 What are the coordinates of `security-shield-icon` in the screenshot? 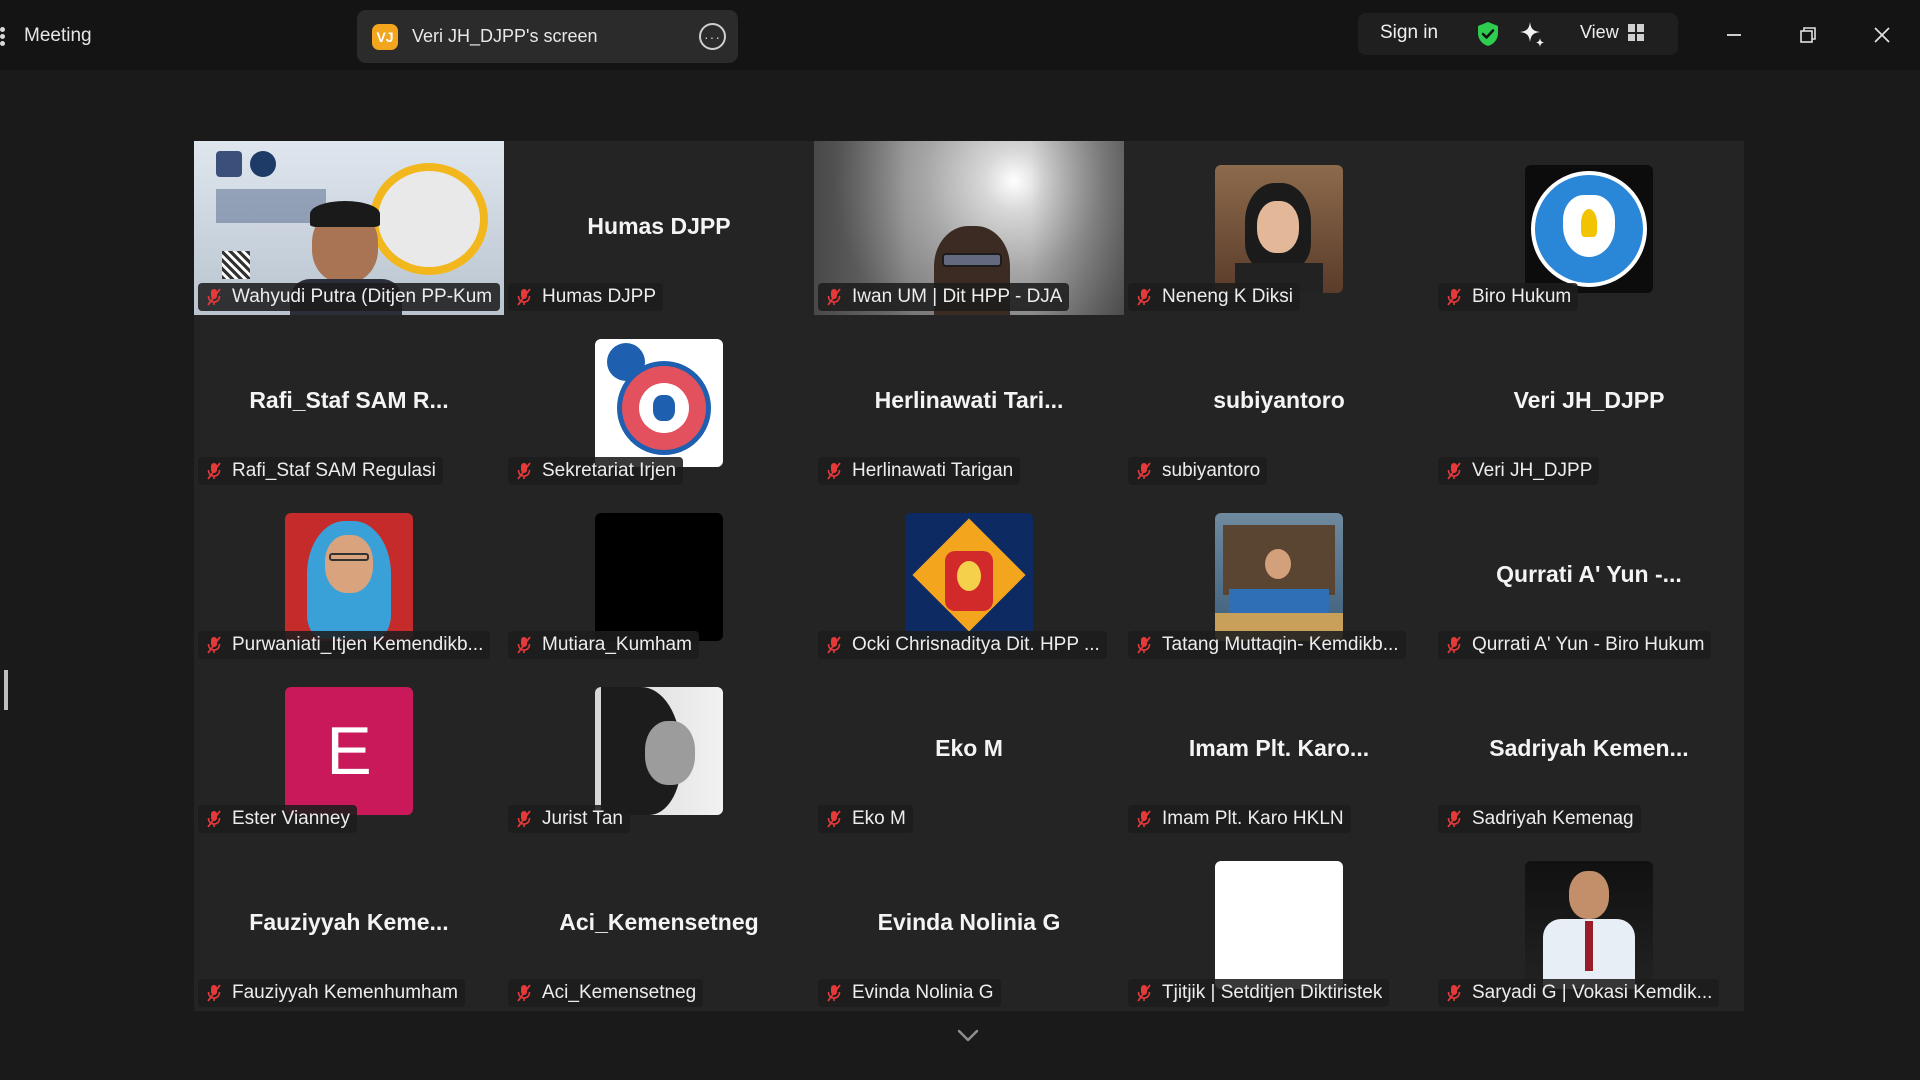 It's located at (1488, 34).